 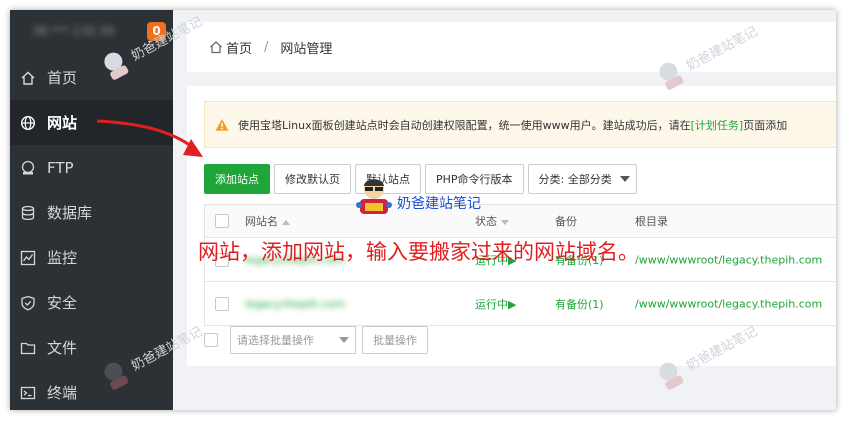 What do you see at coordinates (286, 222) in the screenshot?
I see `sort-asc-icon` at bounding box center [286, 222].